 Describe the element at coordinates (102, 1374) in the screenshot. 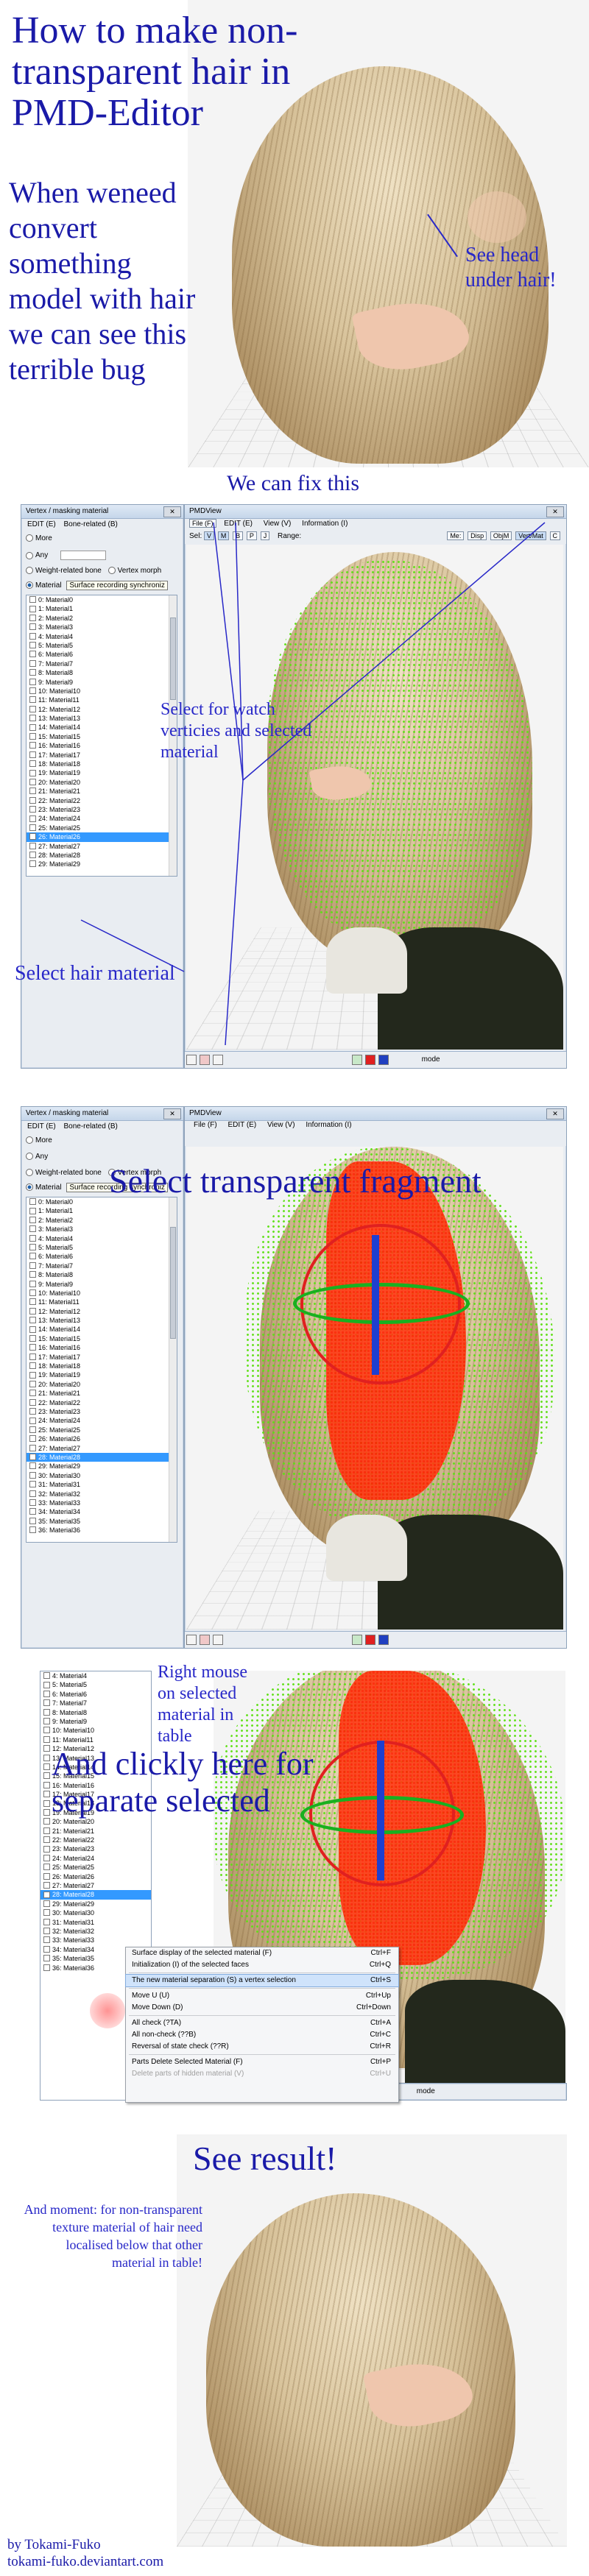

I see `material-item: 19: Material19` at that location.